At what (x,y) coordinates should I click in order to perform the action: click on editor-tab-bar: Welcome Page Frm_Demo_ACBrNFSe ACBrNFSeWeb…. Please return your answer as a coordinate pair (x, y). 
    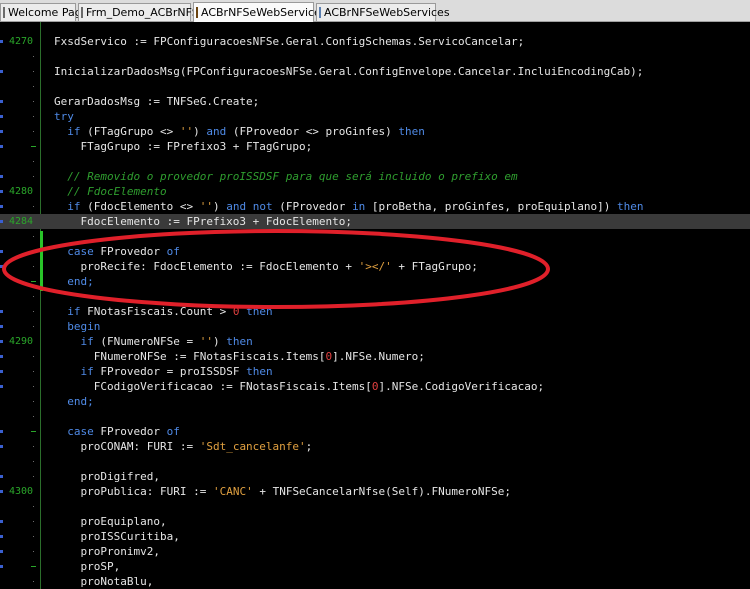
    Looking at the image, I should click on (375, 11).